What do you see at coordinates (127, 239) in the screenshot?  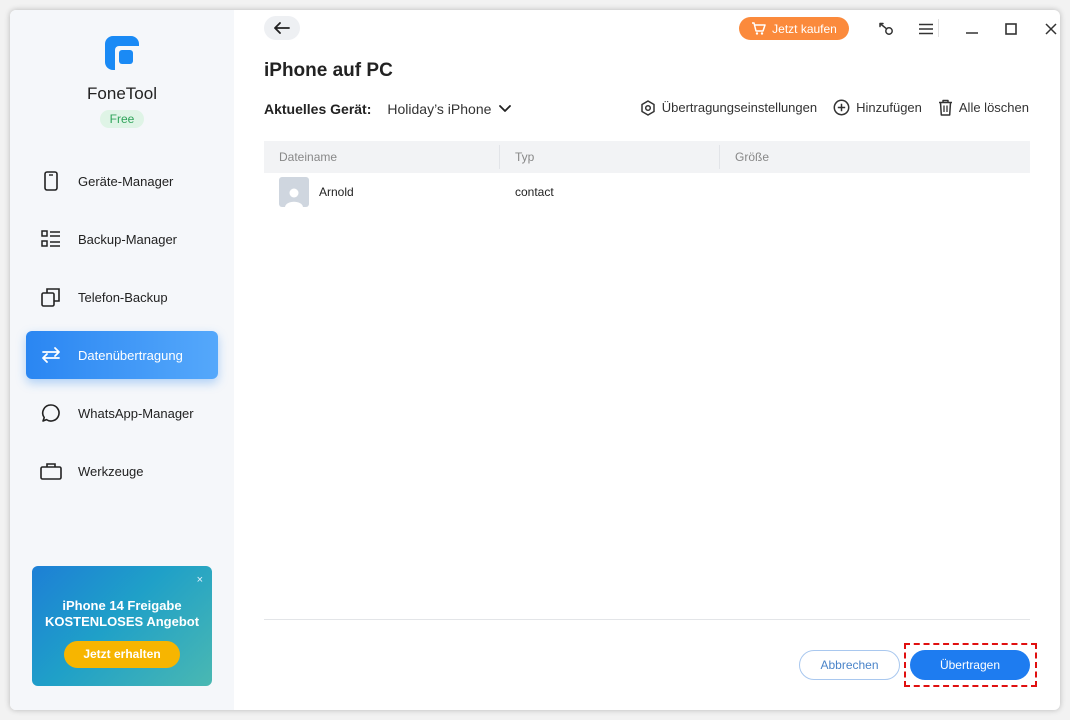 I see `sidebar-item-label: Backup-Manager` at bounding box center [127, 239].